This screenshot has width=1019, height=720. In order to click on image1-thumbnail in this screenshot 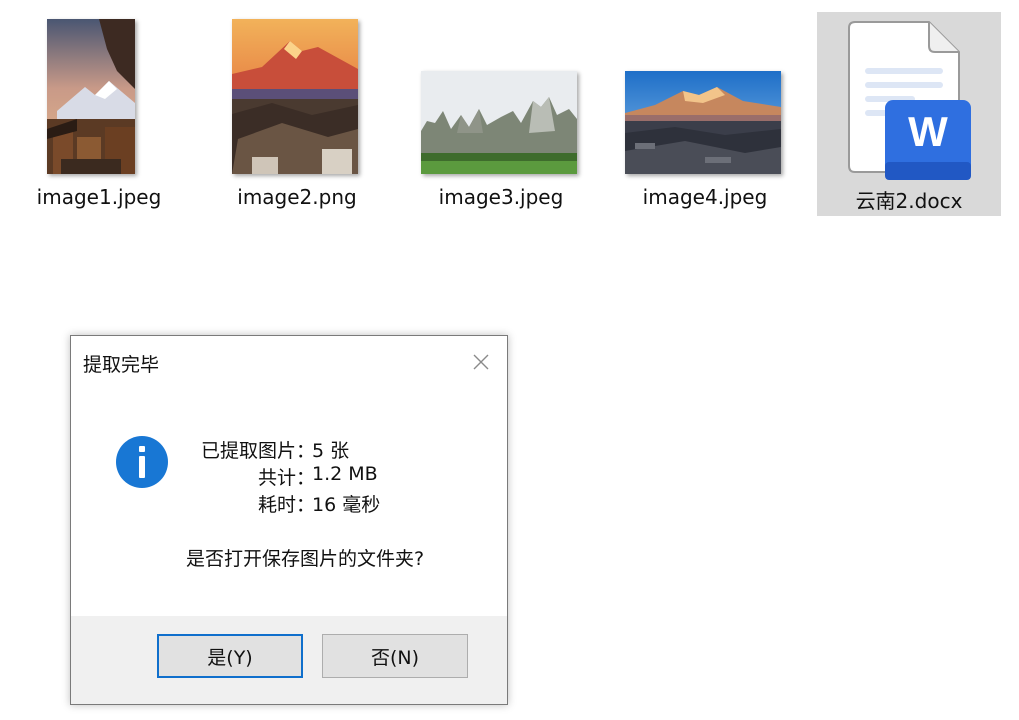, I will do `click(91, 96)`.